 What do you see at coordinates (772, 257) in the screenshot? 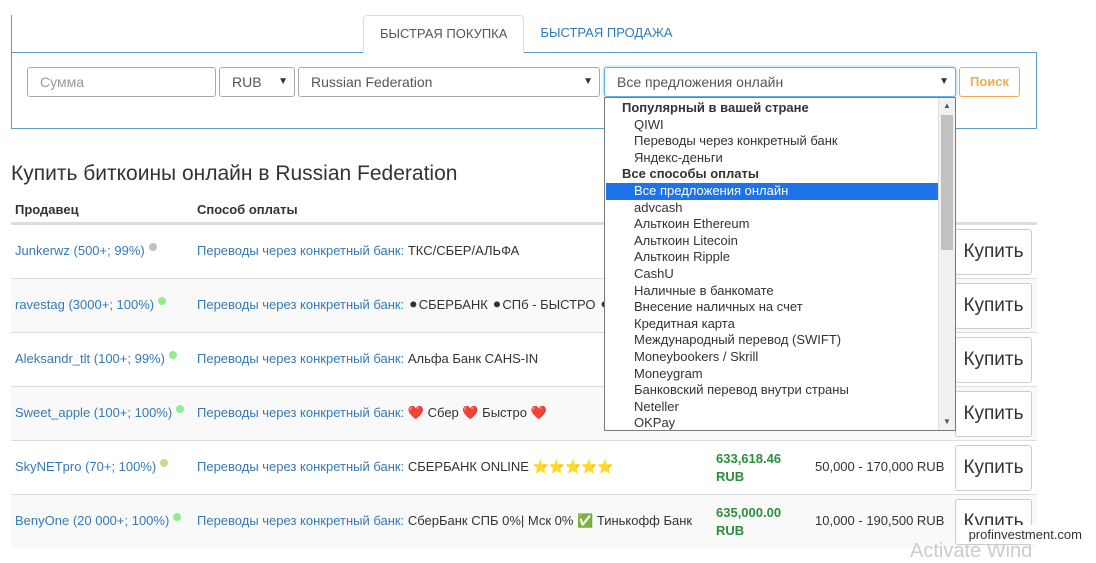
I see `dropdown-option: Альткоин Ripple` at bounding box center [772, 257].